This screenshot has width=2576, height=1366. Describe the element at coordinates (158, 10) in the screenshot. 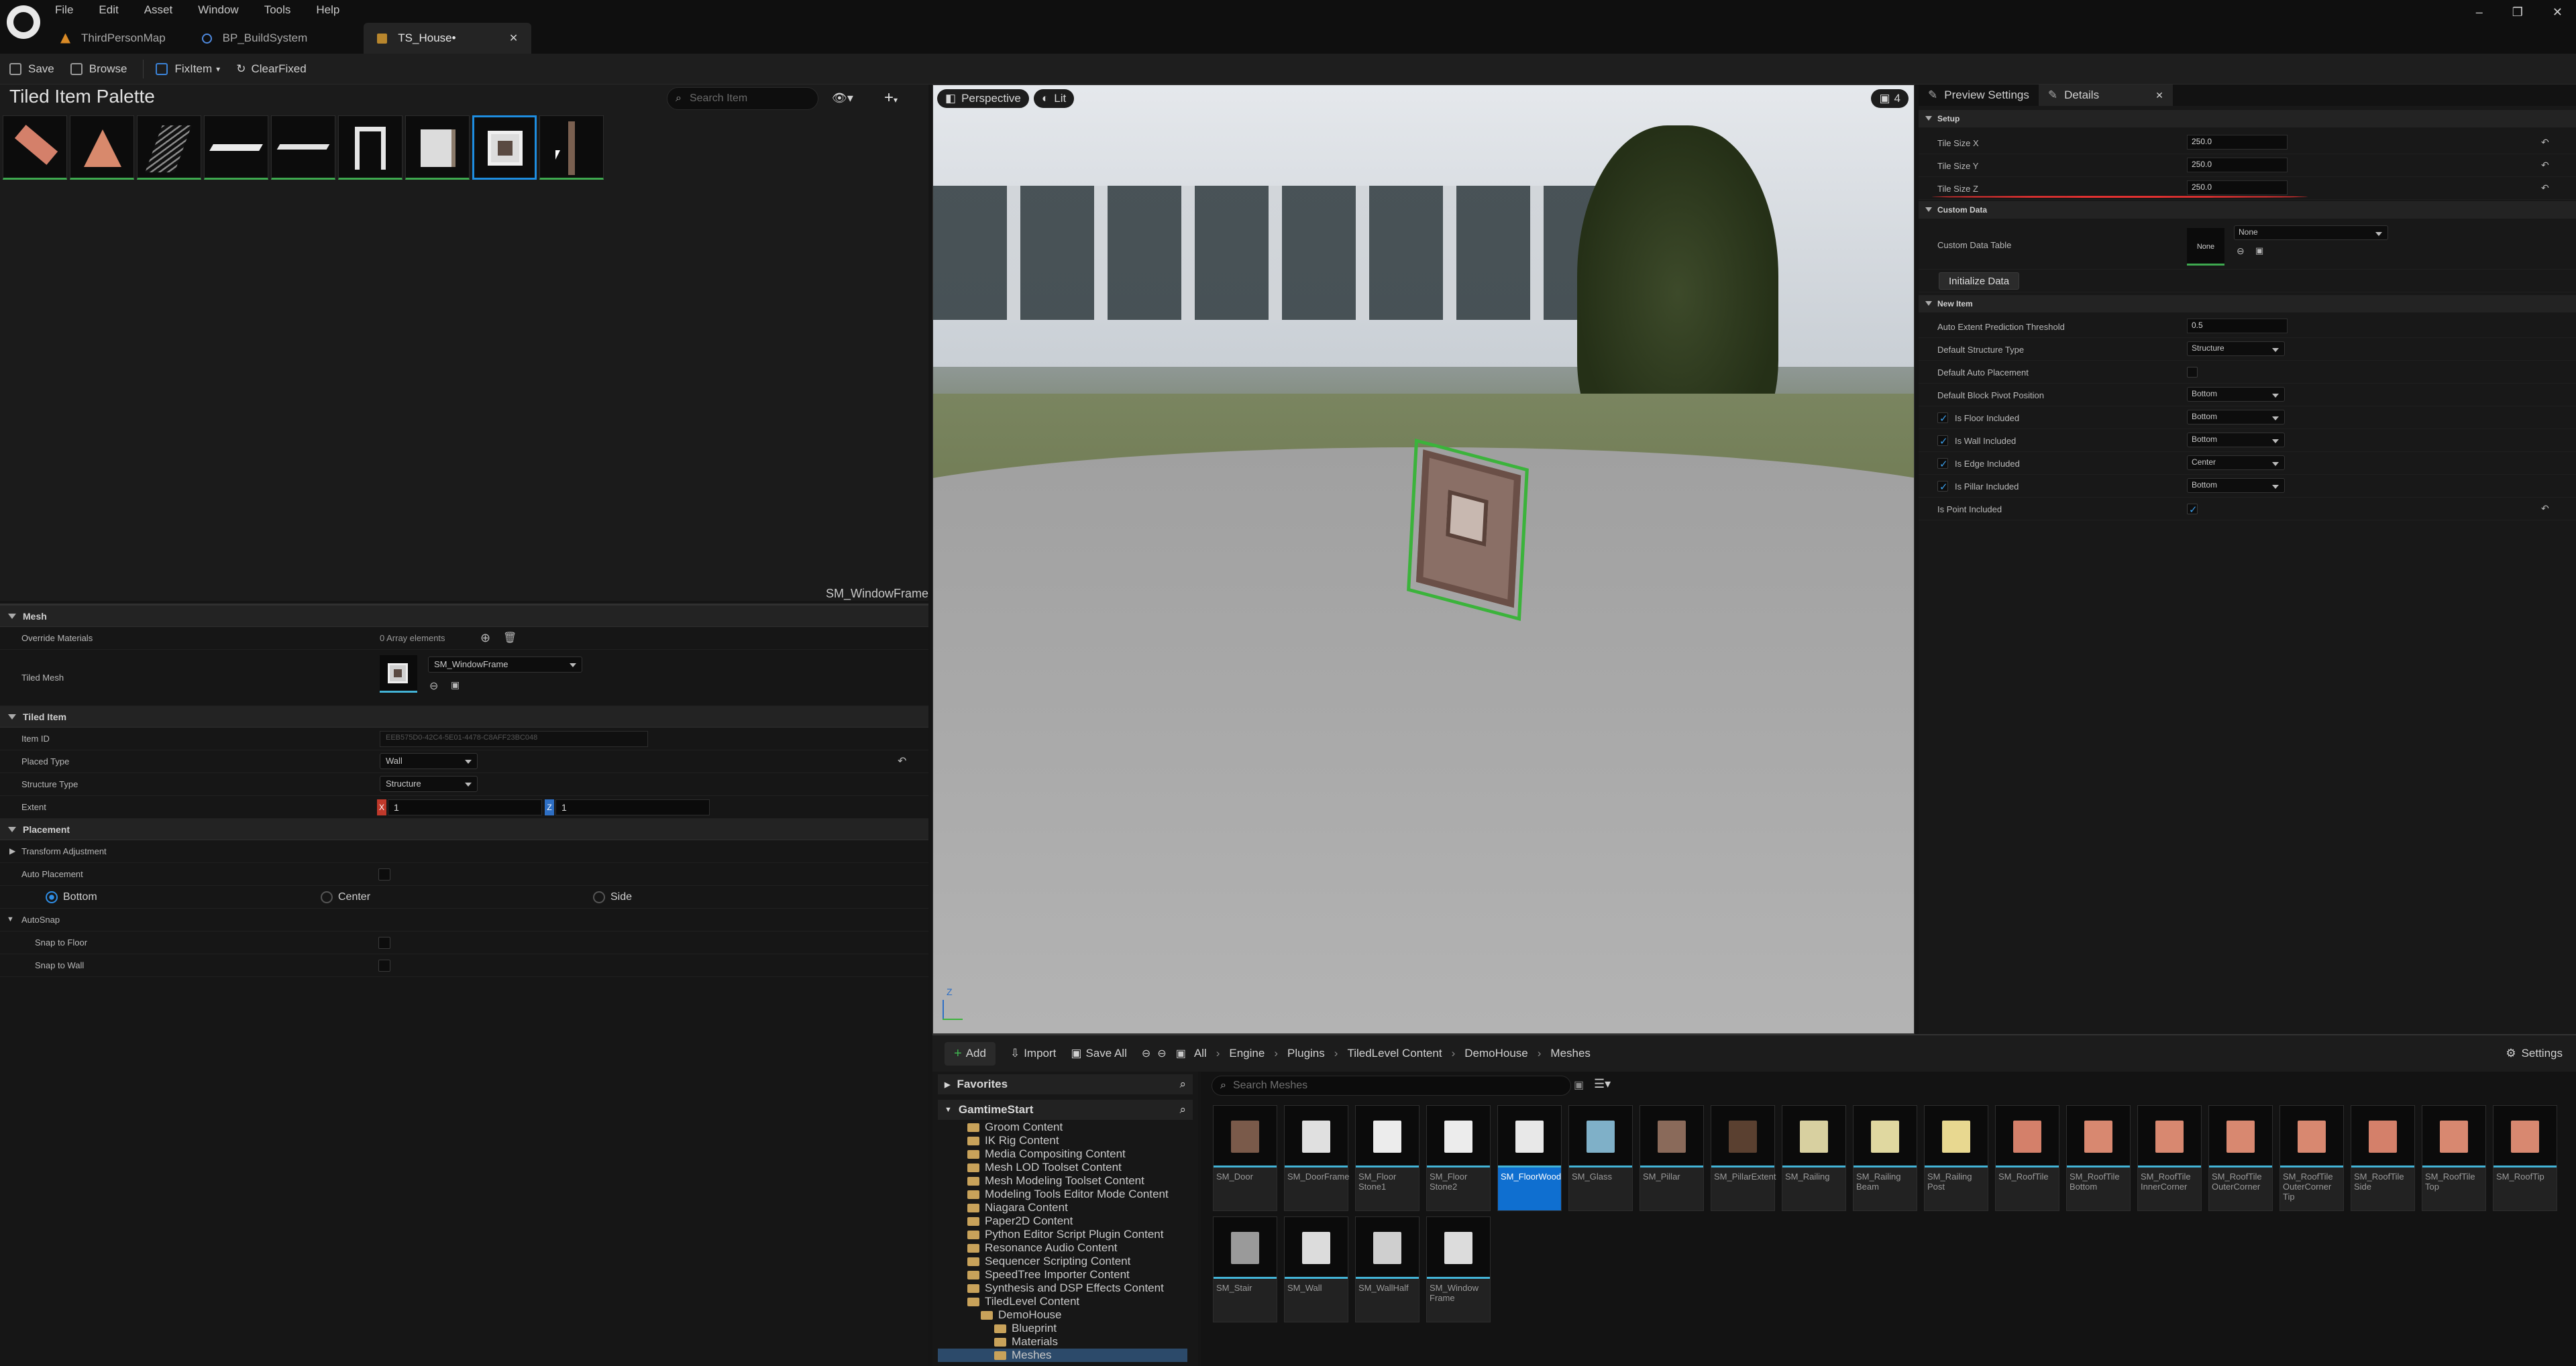

I see `menu-asset: Asset` at that location.